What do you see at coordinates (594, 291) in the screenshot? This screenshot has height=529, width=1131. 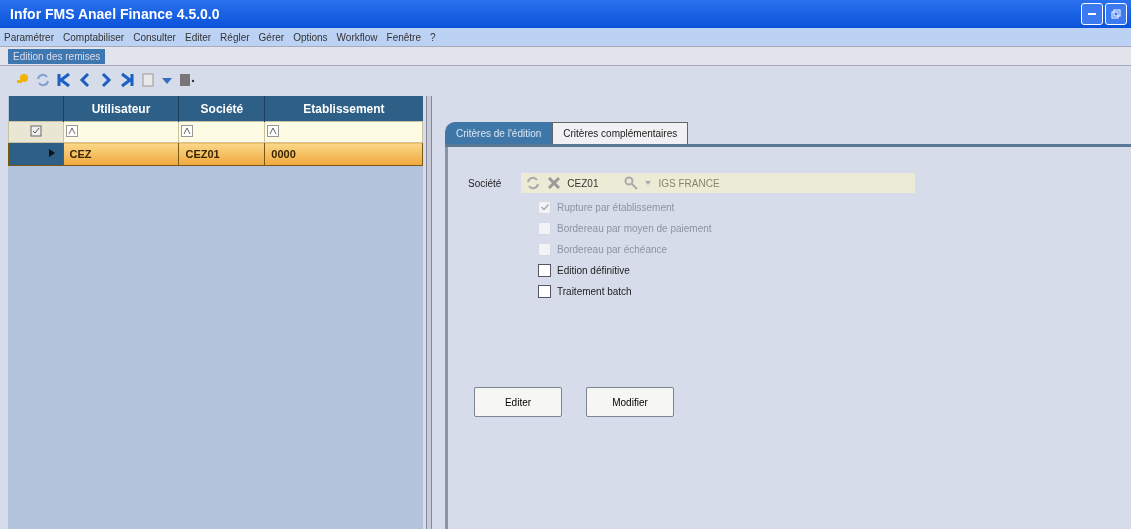 I see `checkbox-label: Traitement batch` at bounding box center [594, 291].